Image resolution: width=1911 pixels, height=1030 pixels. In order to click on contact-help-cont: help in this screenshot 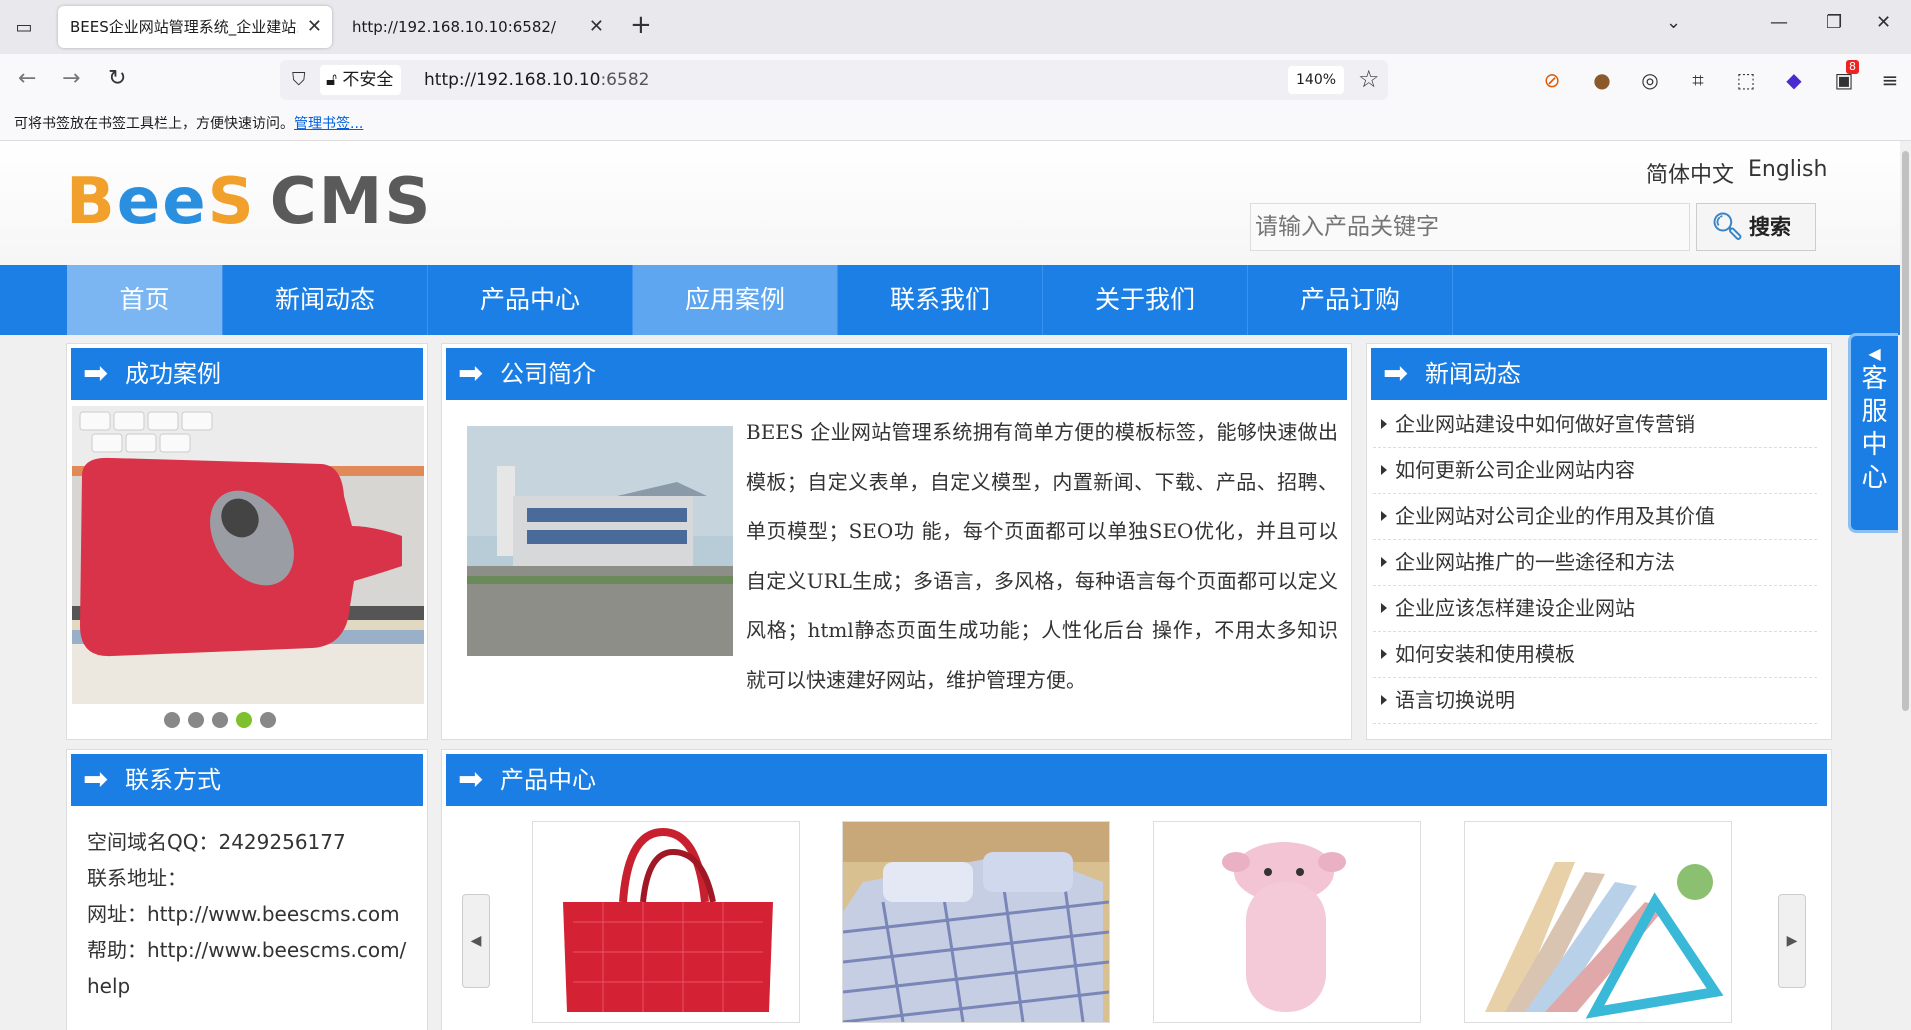, I will do `click(252, 986)`.